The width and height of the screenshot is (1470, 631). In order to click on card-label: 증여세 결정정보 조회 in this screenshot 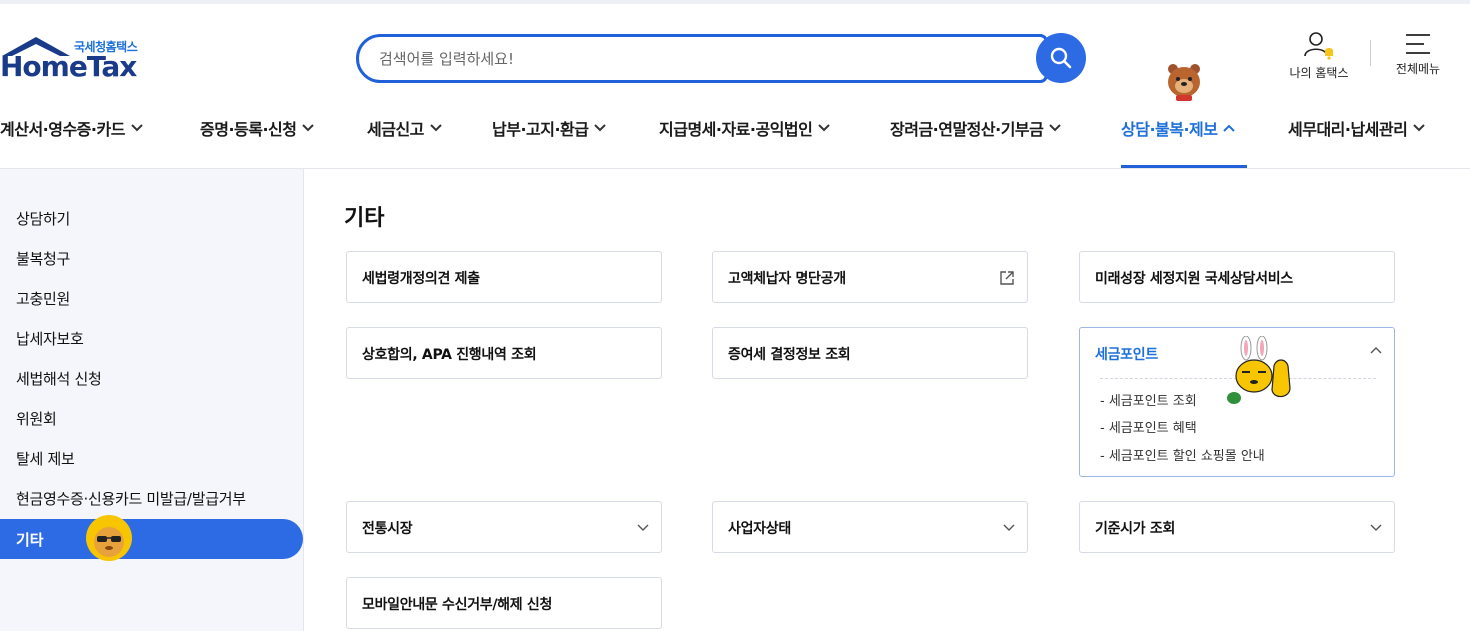, I will do `click(789, 355)`.